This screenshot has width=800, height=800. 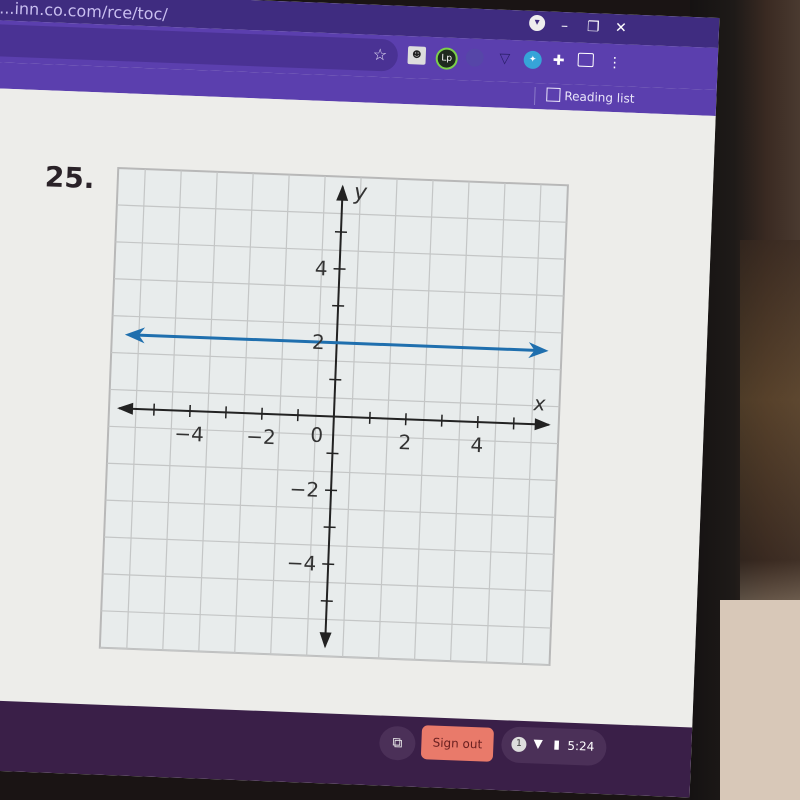 What do you see at coordinates (301, 563) in the screenshot?
I see `y-tick-label: −4` at bounding box center [301, 563].